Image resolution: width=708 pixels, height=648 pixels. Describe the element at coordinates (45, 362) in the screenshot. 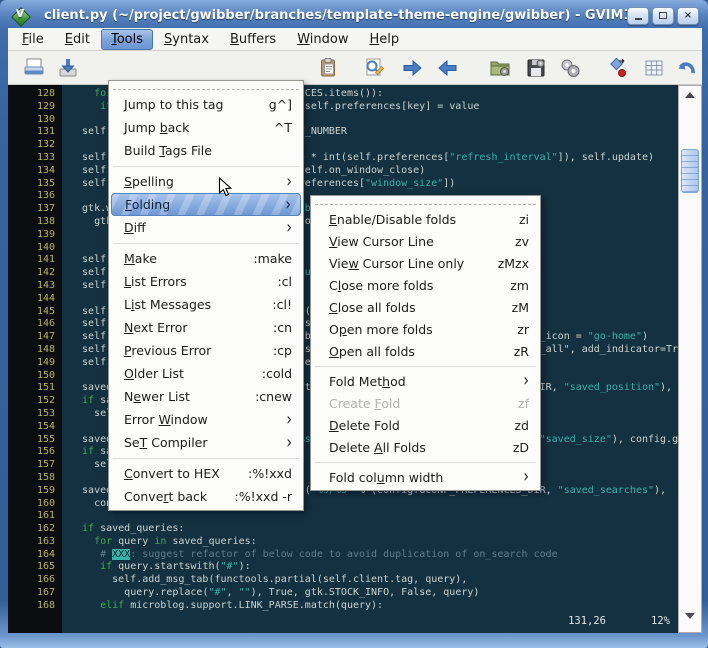

I see `line-number: 149` at that location.